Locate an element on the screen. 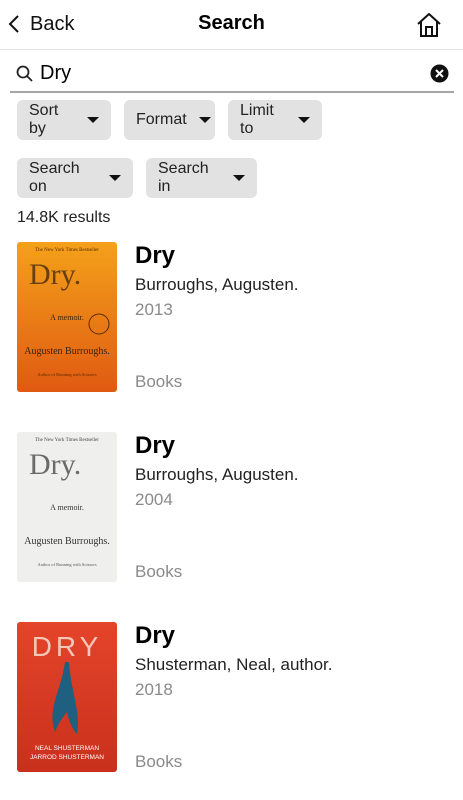 The image size is (463, 800). search-bar is located at coordinates (232, 75).